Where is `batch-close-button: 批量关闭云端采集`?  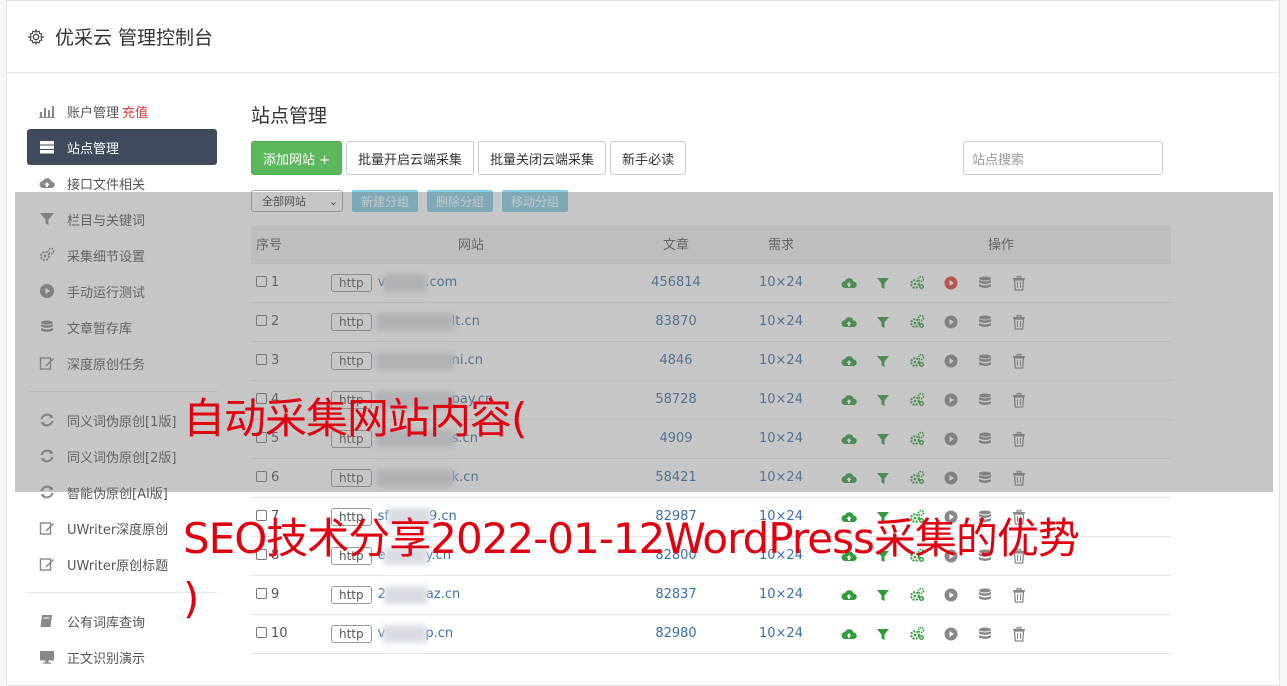
batch-close-button: 批量关闭云端采集 is located at coordinates (542, 158).